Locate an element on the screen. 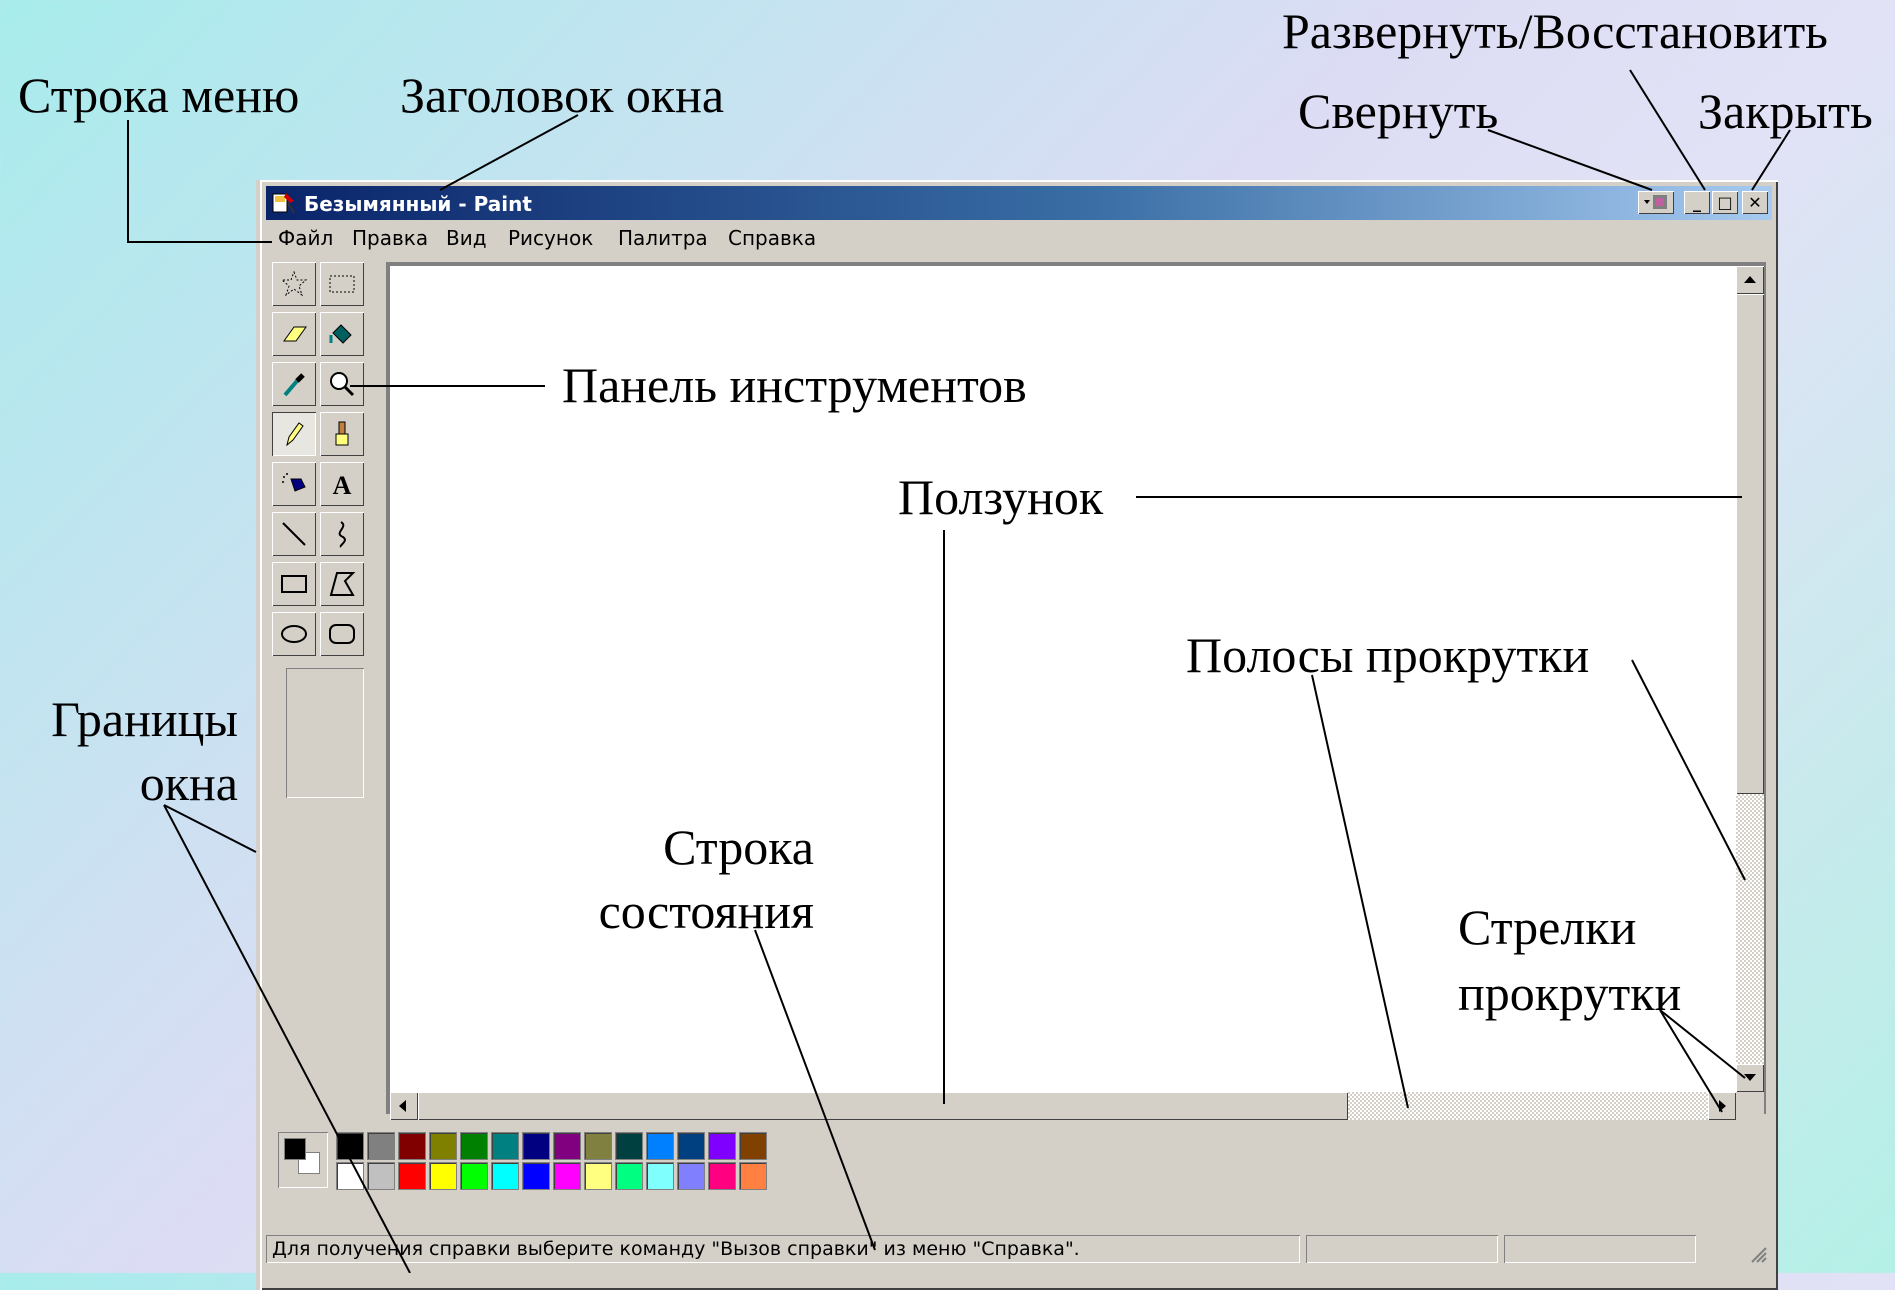  line-icon is located at coordinates (294, 534).